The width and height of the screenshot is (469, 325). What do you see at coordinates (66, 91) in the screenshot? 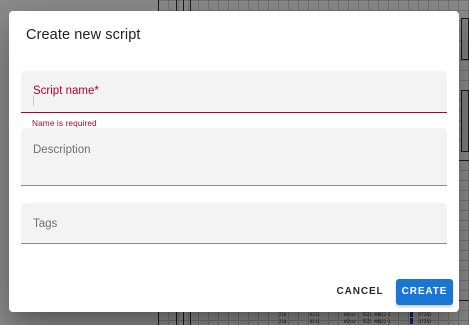
I see `script-name-label: Script name*` at bounding box center [66, 91].